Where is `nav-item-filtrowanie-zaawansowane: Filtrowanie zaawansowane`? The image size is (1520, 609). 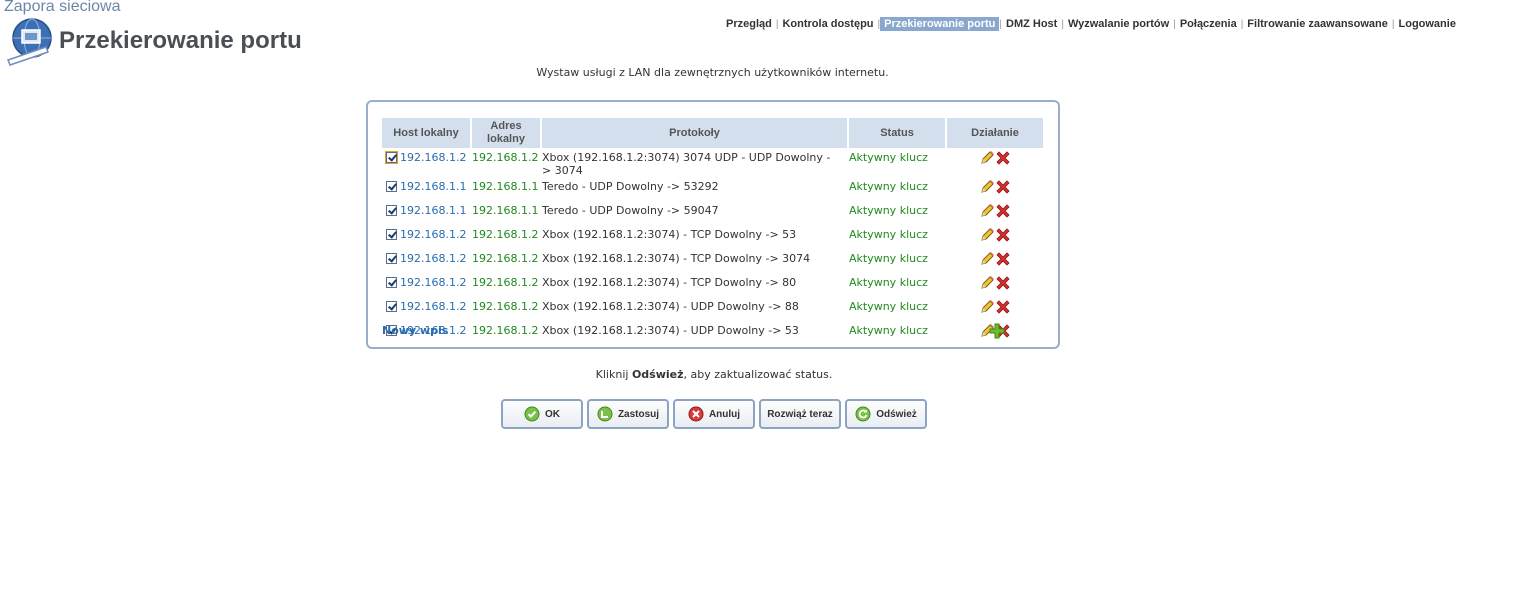 nav-item-filtrowanie-zaawansowane: Filtrowanie zaawansowane is located at coordinates (1317, 24).